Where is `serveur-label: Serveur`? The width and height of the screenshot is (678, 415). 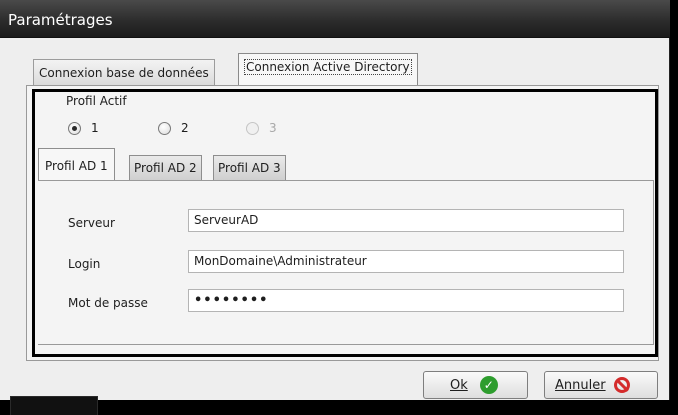 serveur-label: Serveur is located at coordinates (91, 223).